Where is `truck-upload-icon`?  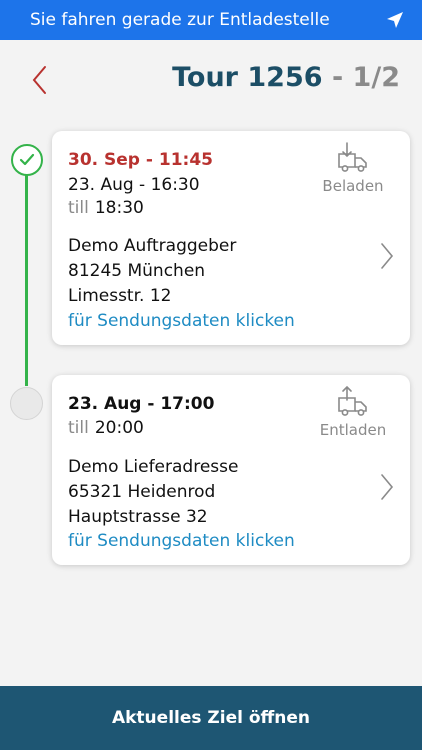 truck-upload-icon is located at coordinates (353, 402).